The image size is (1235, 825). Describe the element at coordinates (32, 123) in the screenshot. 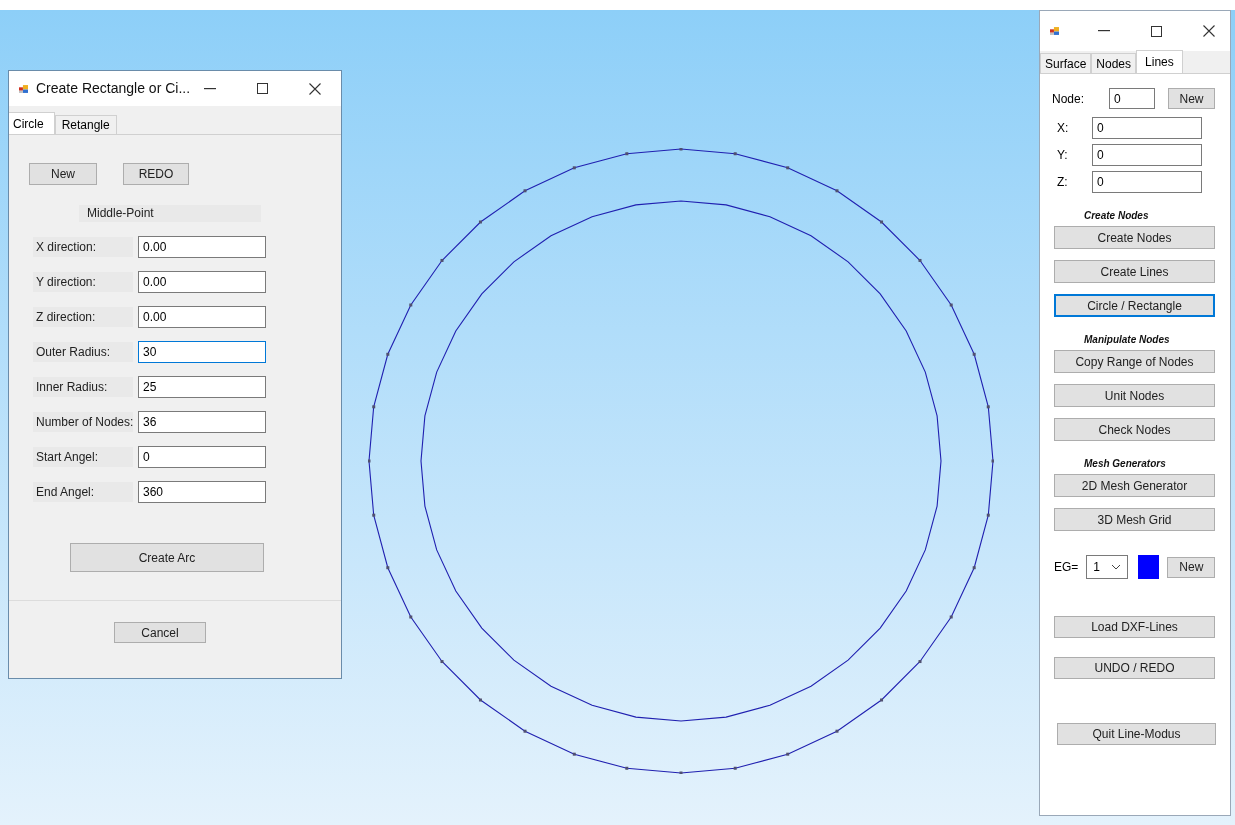

I see `tab: Circle` at that location.